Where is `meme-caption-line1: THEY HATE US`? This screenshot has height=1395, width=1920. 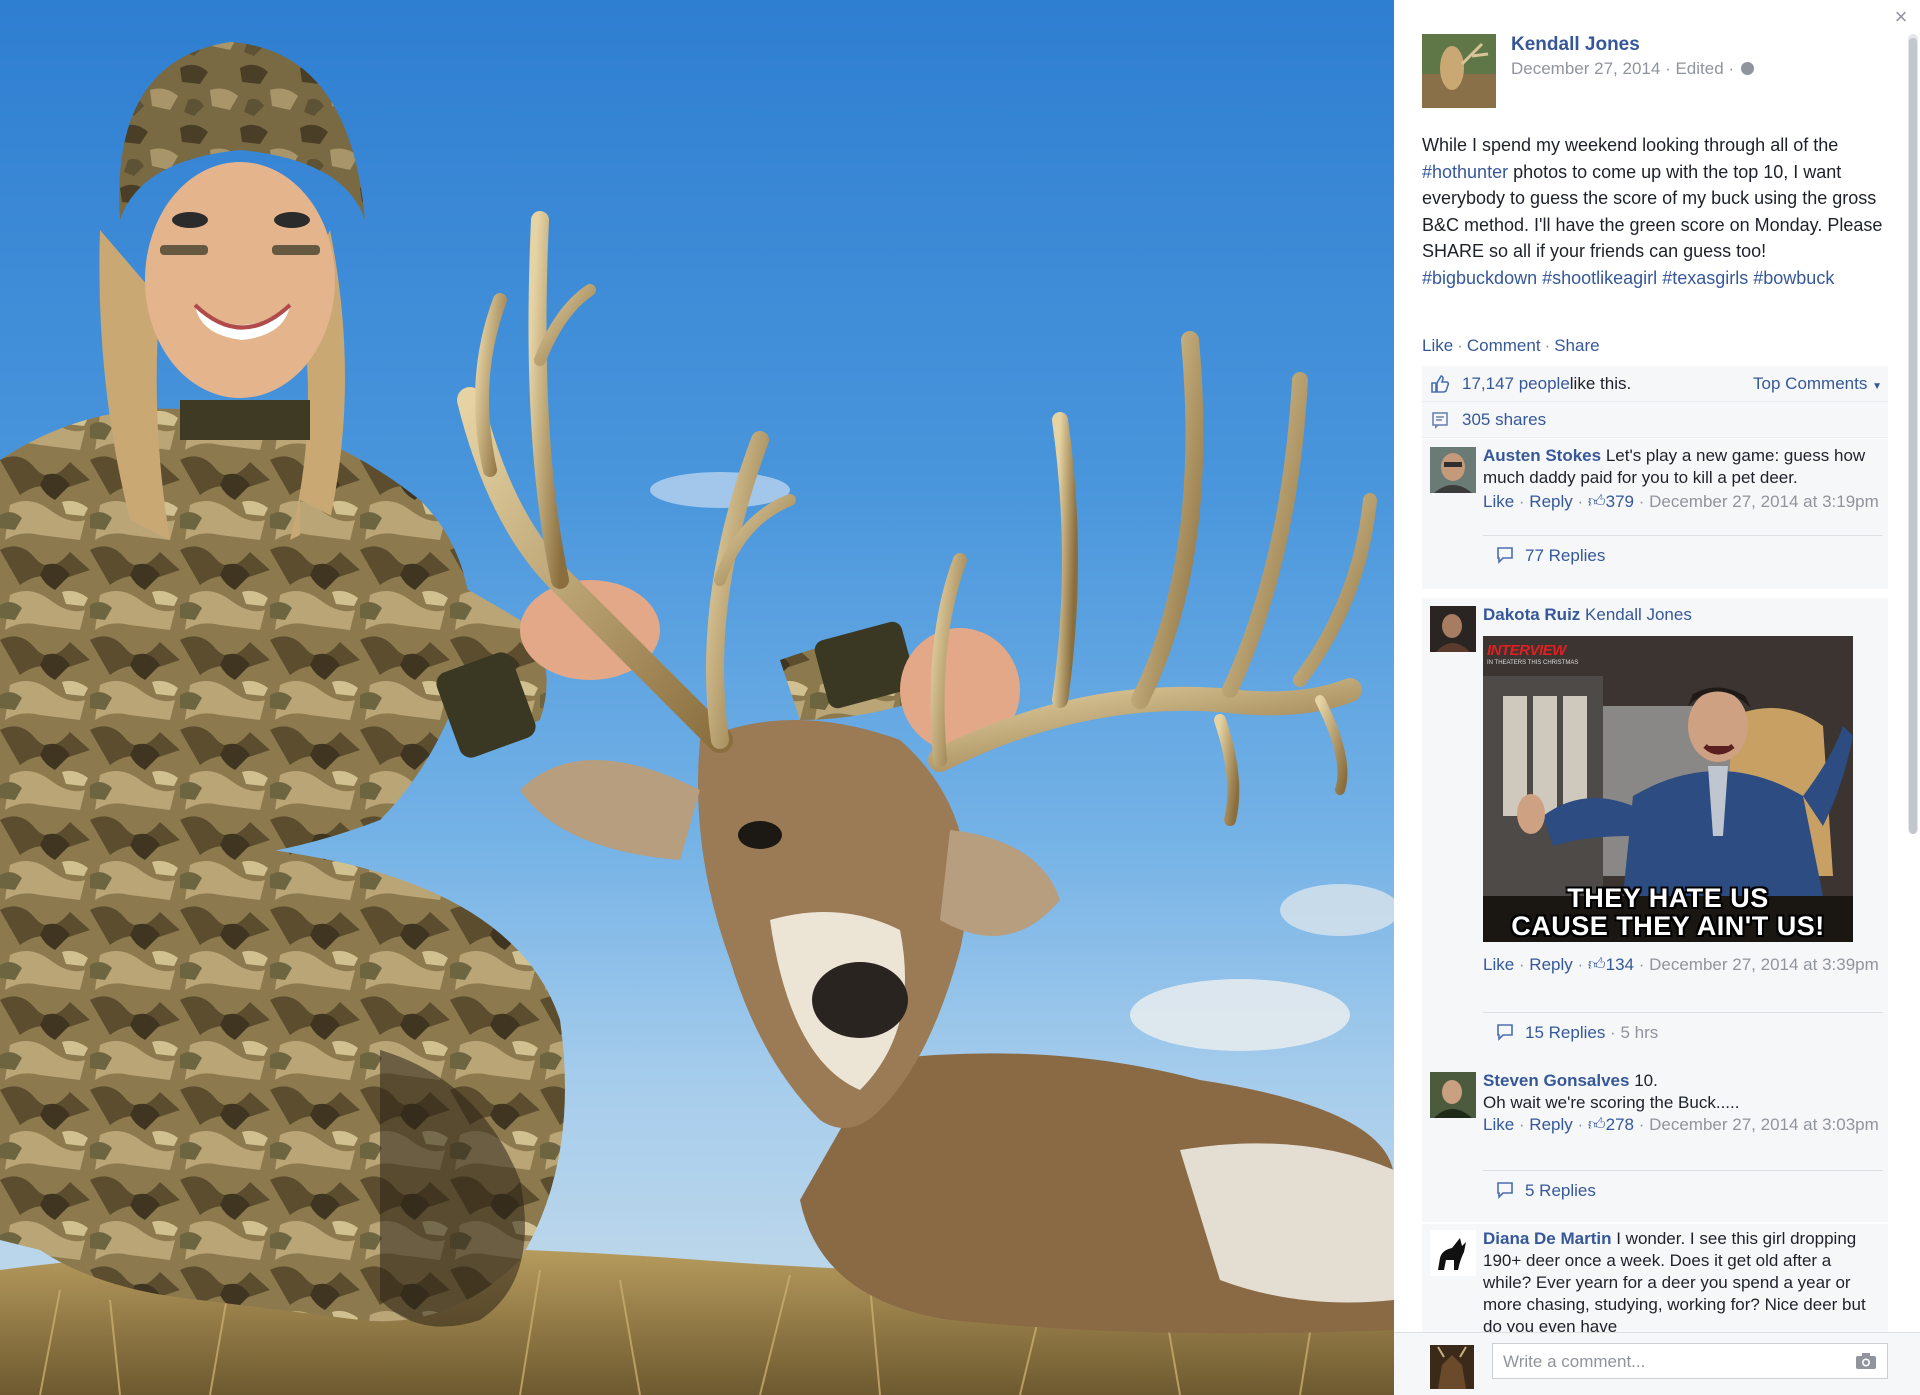
meme-caption-line1: THEY HATE US is located at coordinates (1668, 898).